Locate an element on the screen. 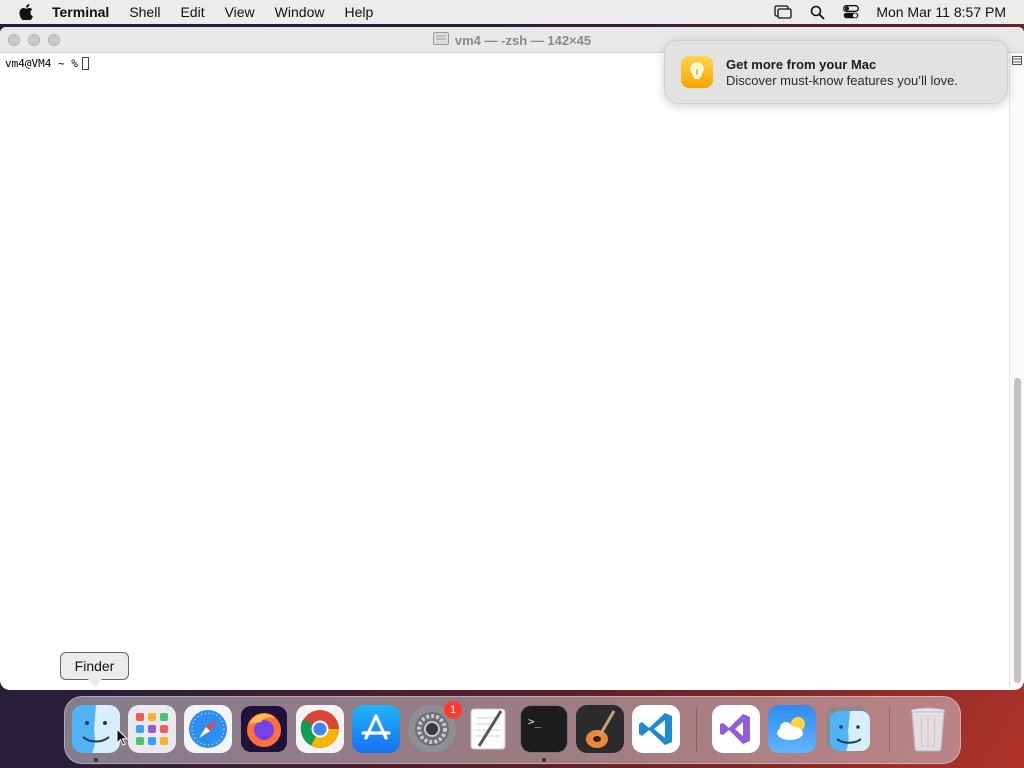 The height and width of the screenshot is (768, 1024). scrollbar is located at coordinates (1016, 371).